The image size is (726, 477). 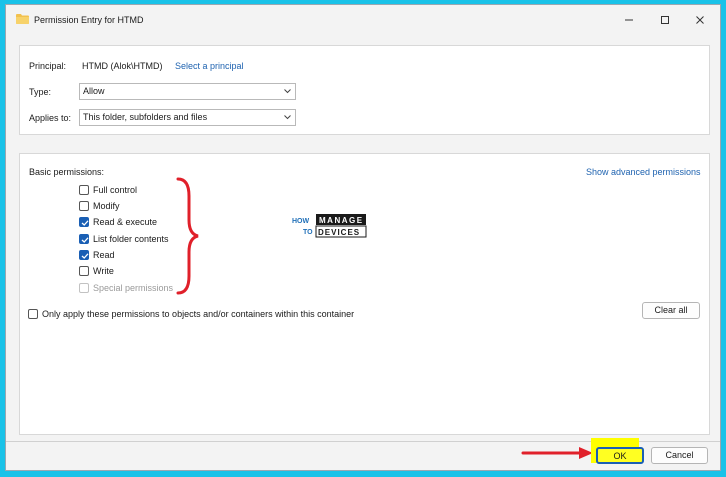 I want to click on ok-button: OK, so click(x=620, y=455).